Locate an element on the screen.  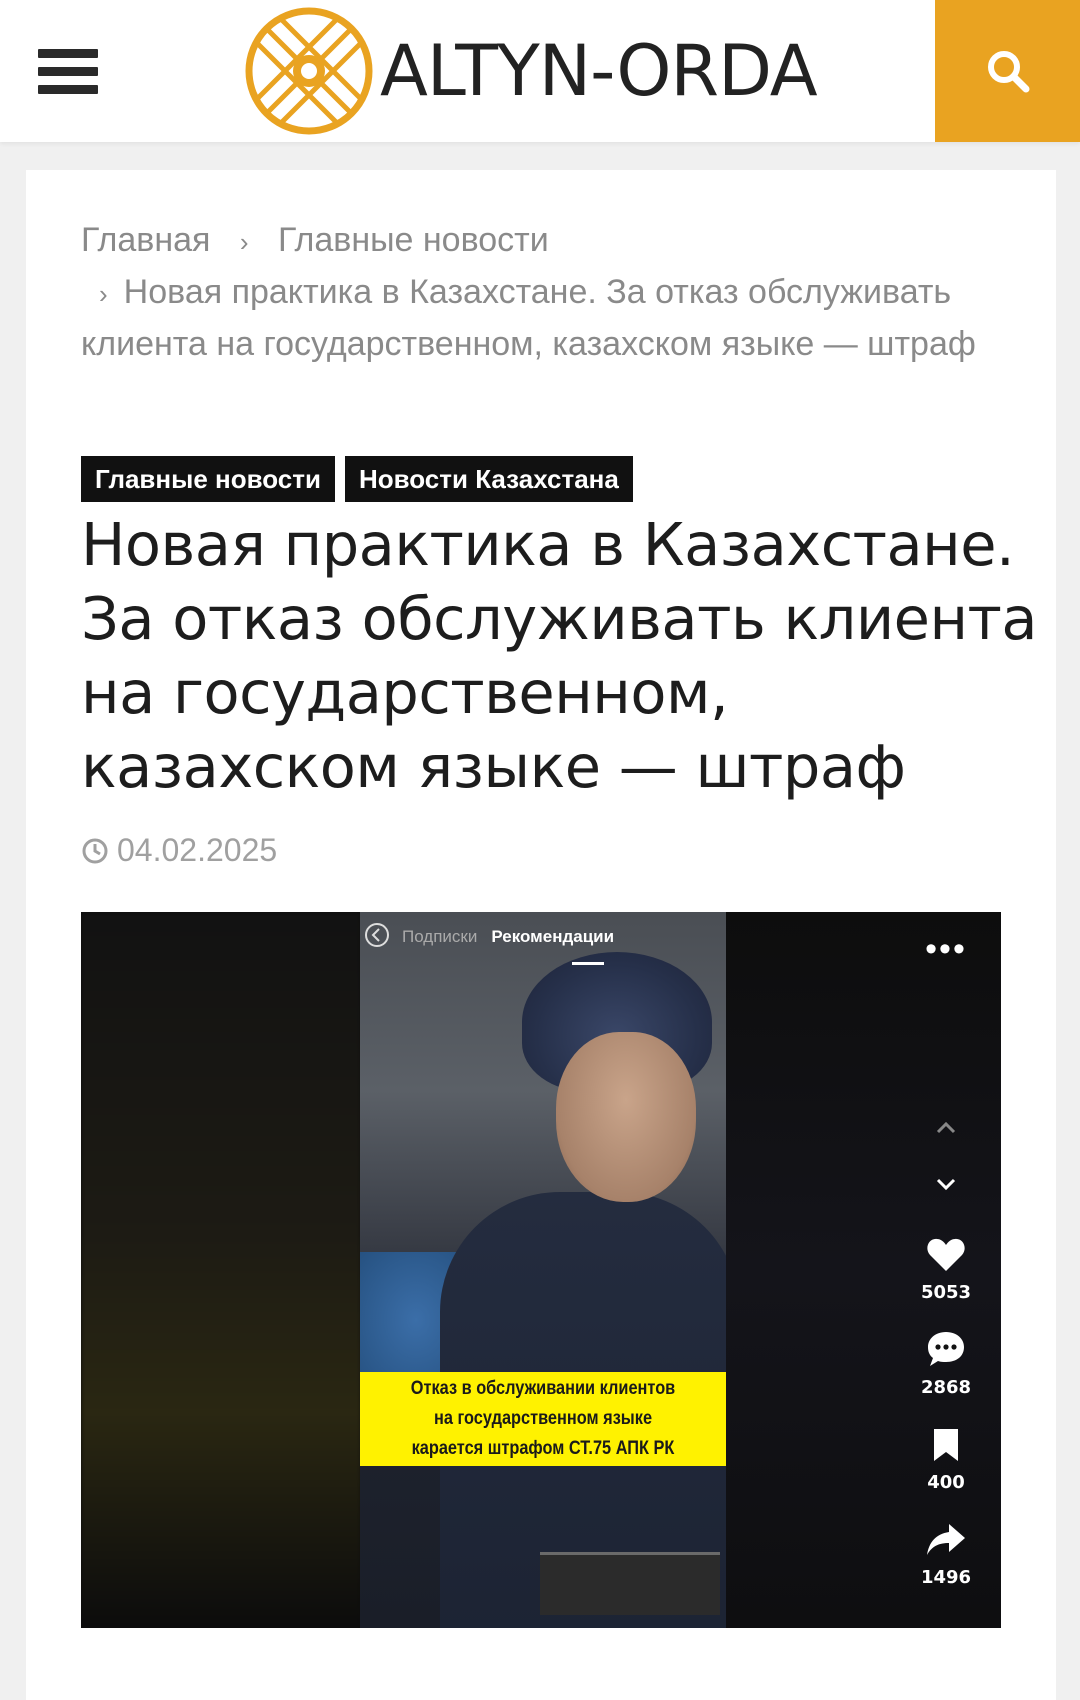
share-button: 1496 is located at coordinates (946, 1555).